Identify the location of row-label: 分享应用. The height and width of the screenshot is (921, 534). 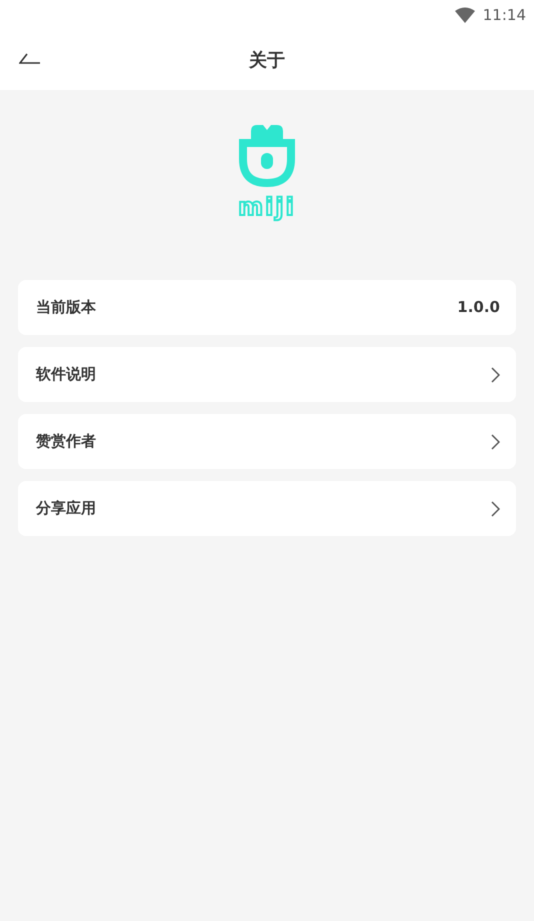
(66, 509).